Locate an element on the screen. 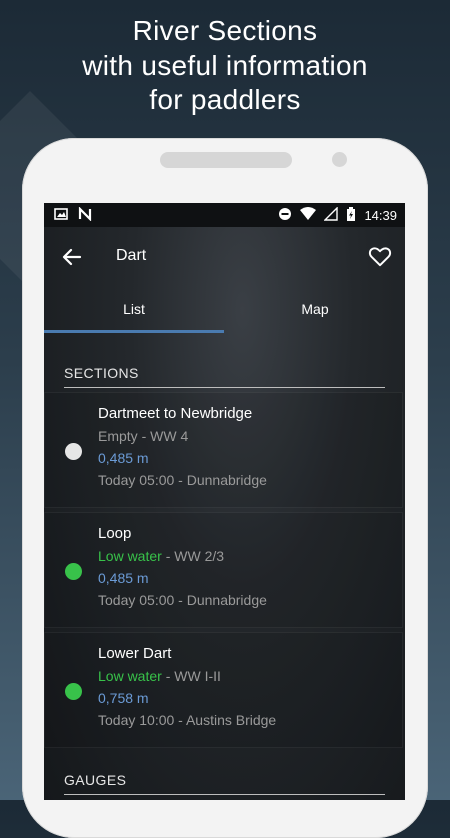  gauges-header: GAUGES is located at coordinates (224, 783).